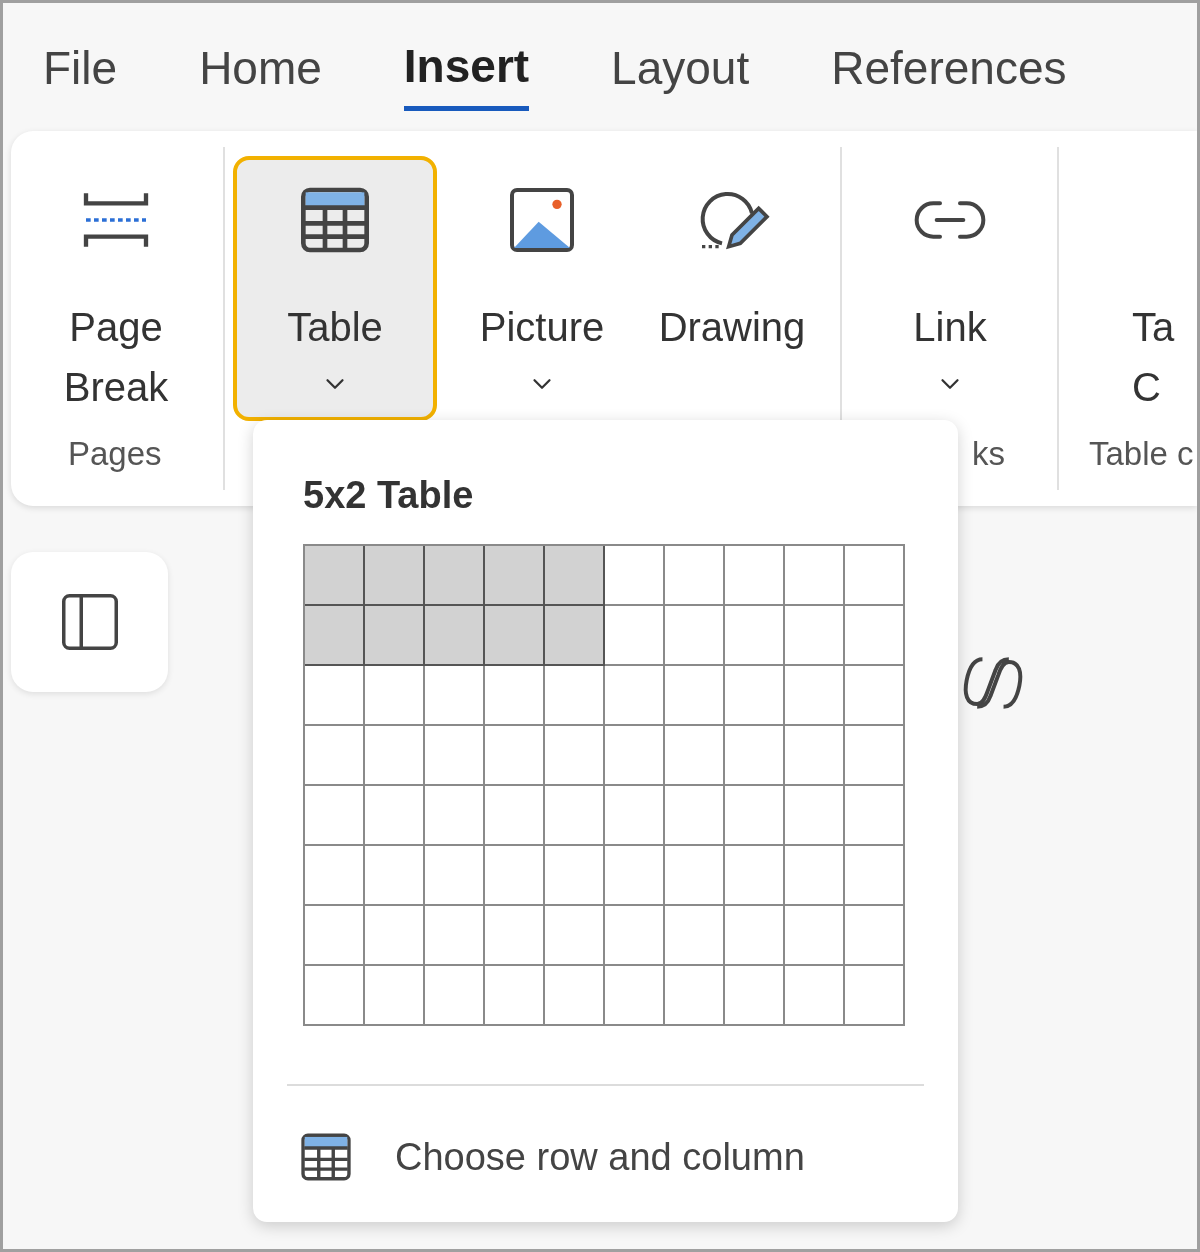 Image resolution: width=1200 pixels, height=1252 pixels. I want to click on group-label: Table c, so click(1141, 454).